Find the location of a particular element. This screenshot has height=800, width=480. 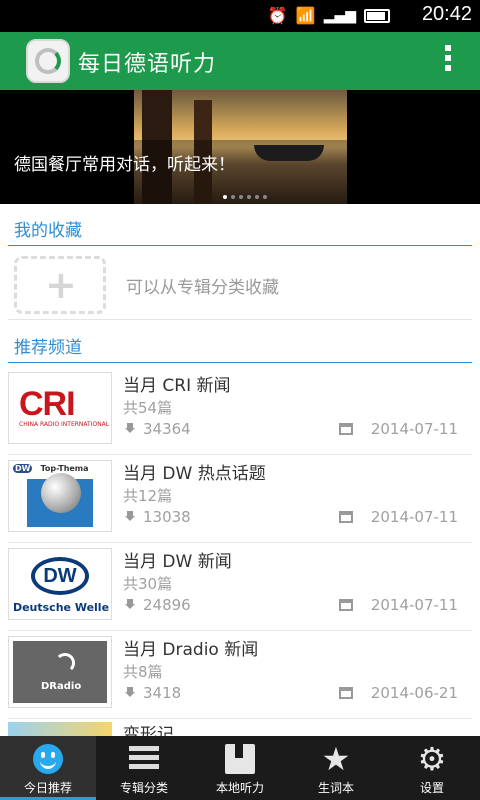

status-icons: ⏰ 📶 ▂▄▆ is located at coordinates (329, 15).